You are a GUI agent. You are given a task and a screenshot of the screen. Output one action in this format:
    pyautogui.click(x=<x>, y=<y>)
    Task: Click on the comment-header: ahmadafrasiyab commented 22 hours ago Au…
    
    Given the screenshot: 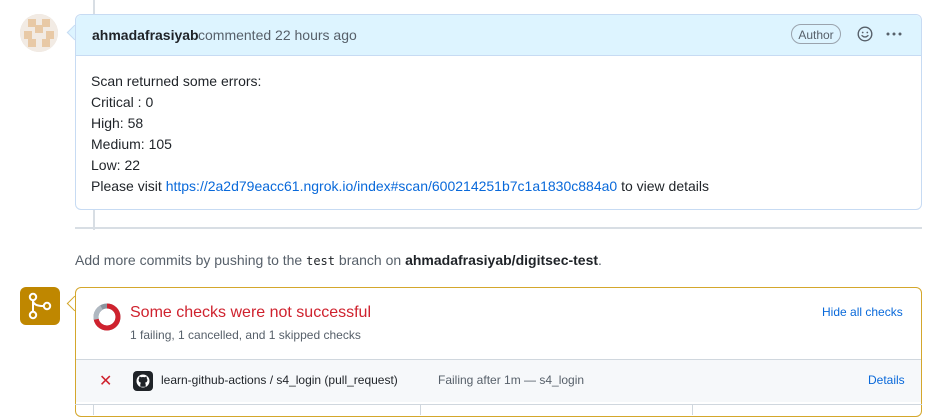 What is the action you would take?
    pyautogui.click(x=498, y=35)
    